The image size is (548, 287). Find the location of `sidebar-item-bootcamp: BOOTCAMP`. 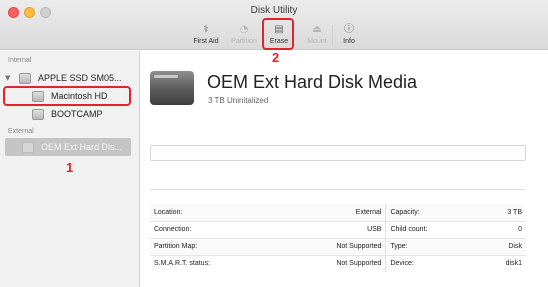

sidebar-item-bootcamp: BOOTCAMP is located at coordinates (67, 114).